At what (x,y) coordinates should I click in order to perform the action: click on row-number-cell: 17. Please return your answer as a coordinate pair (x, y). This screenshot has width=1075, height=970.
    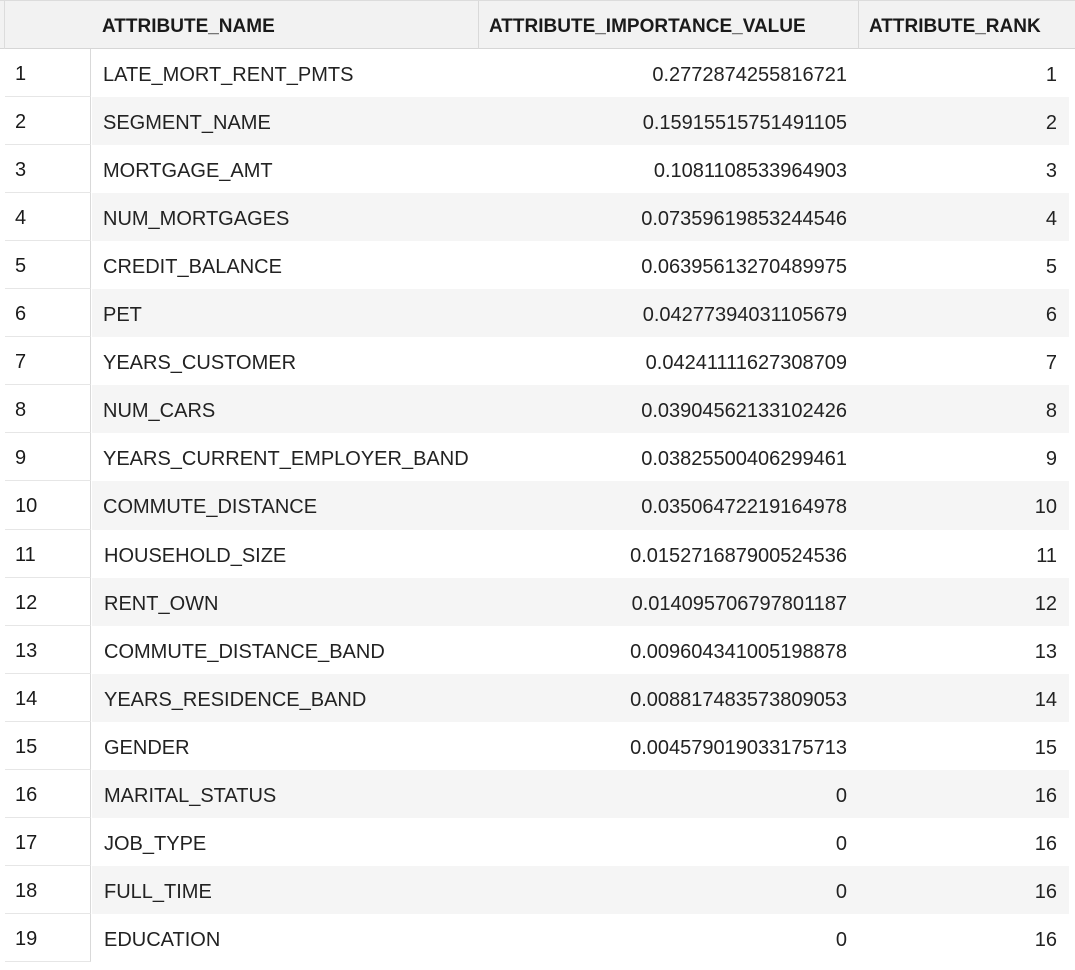
    Looking at the image, I should click on (48, 842).